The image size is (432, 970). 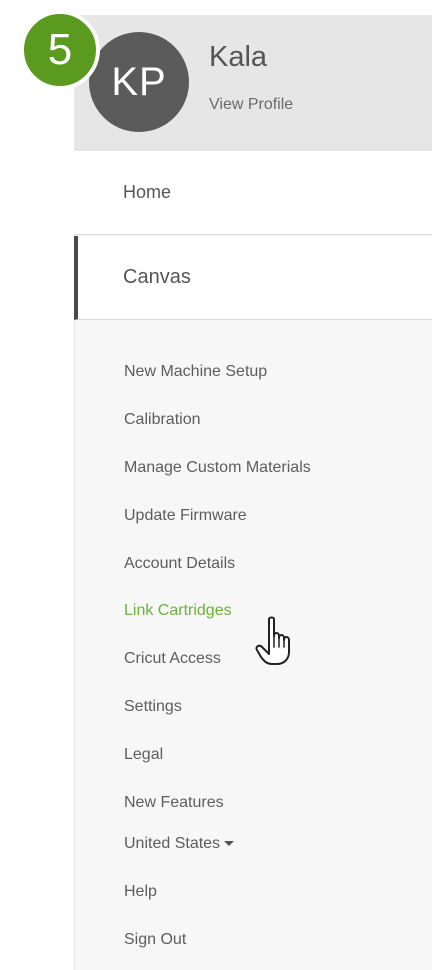 What do you see at coordinates (229, 844) in the screenshot?
I see `caret-down-icon` at bounding box center [229, 844].